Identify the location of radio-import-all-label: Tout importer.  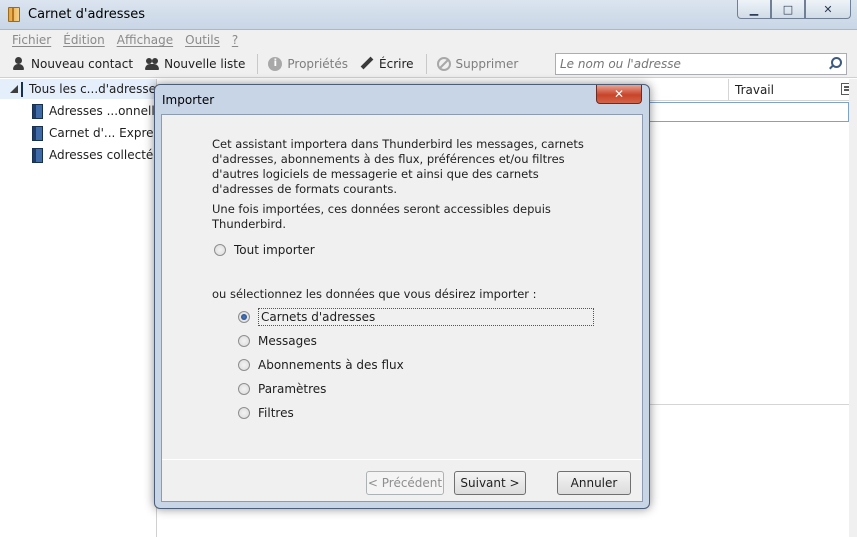
(274, 250).